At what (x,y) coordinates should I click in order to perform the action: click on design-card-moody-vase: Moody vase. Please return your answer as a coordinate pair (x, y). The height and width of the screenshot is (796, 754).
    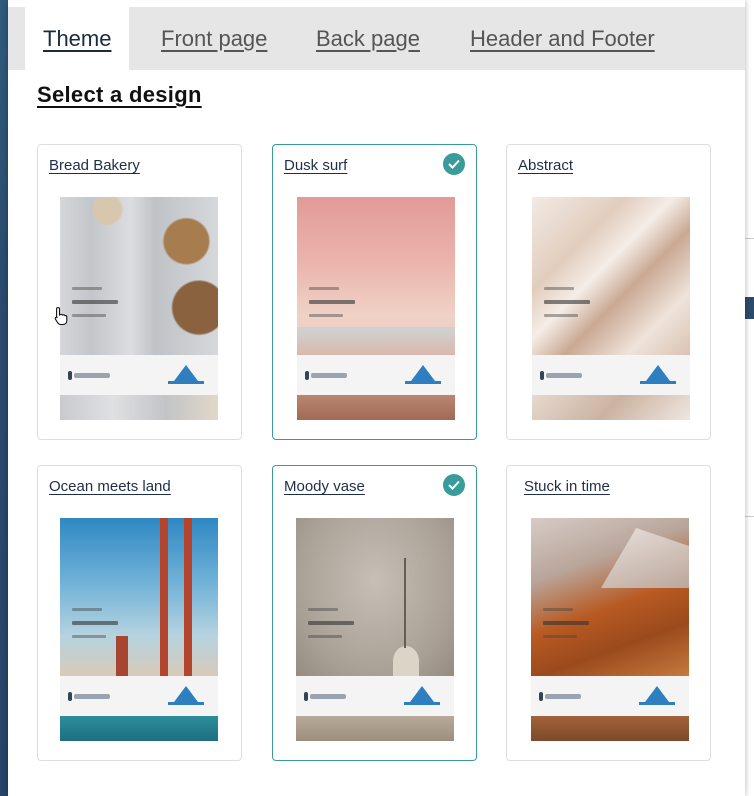
    Looking at the image, I should click on (374, 613).